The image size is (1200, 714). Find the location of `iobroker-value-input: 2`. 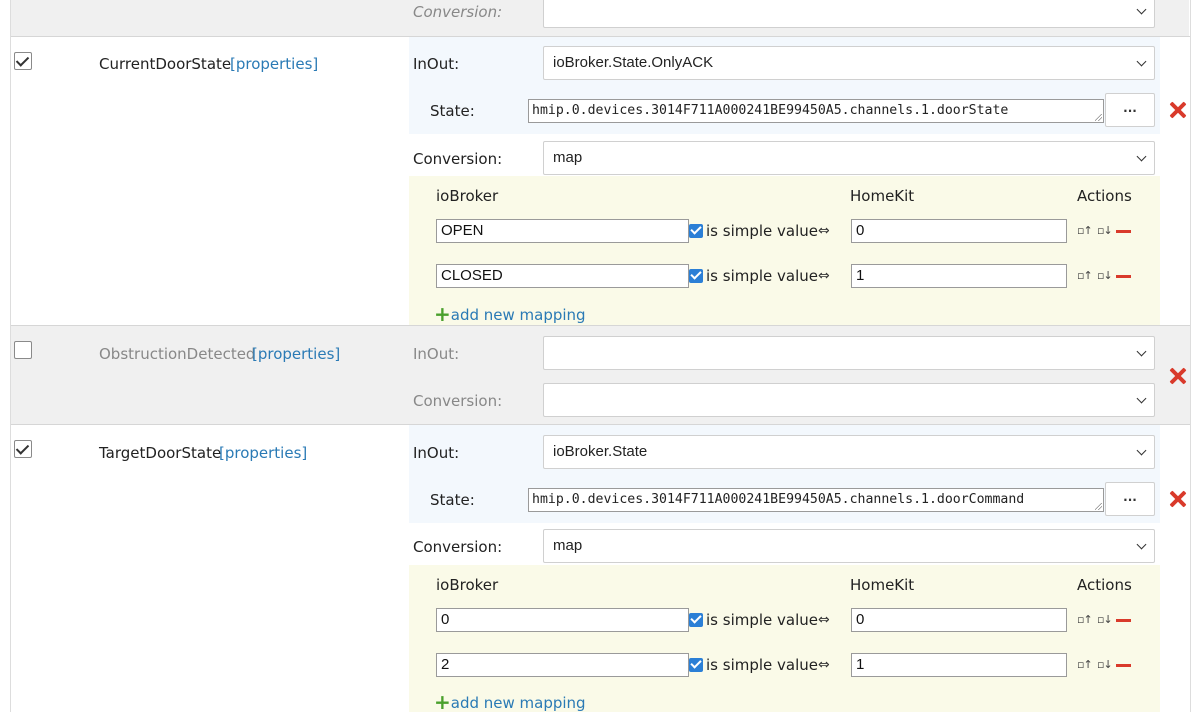

iobroker-value-input: 2 is located at coordinates (562, 665).